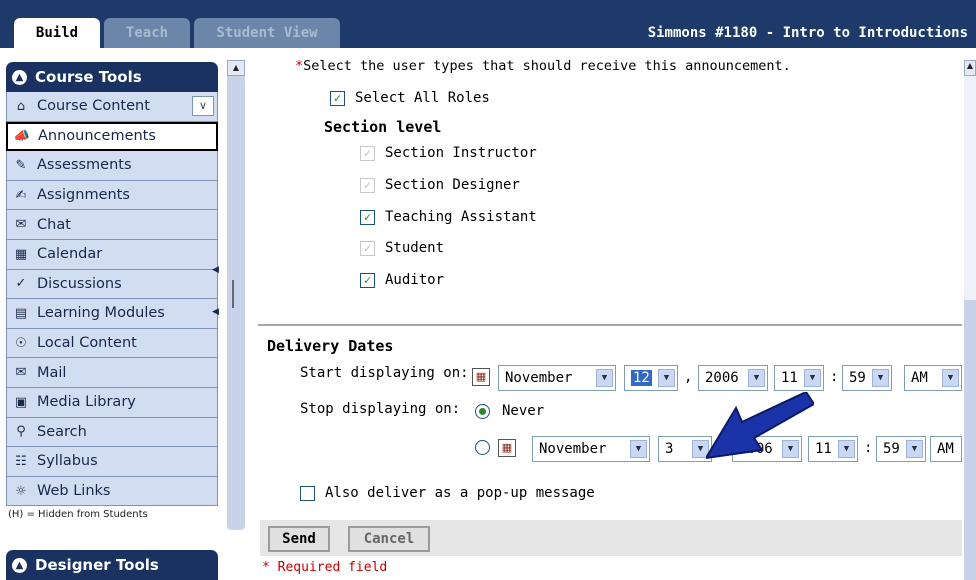 The width and height of the screenshot is (976, 580). Describe the element at coordinates (807, 33) in the screenshot. I see `course-title: Simmons #1180 - Intro to Introductions` at that location.